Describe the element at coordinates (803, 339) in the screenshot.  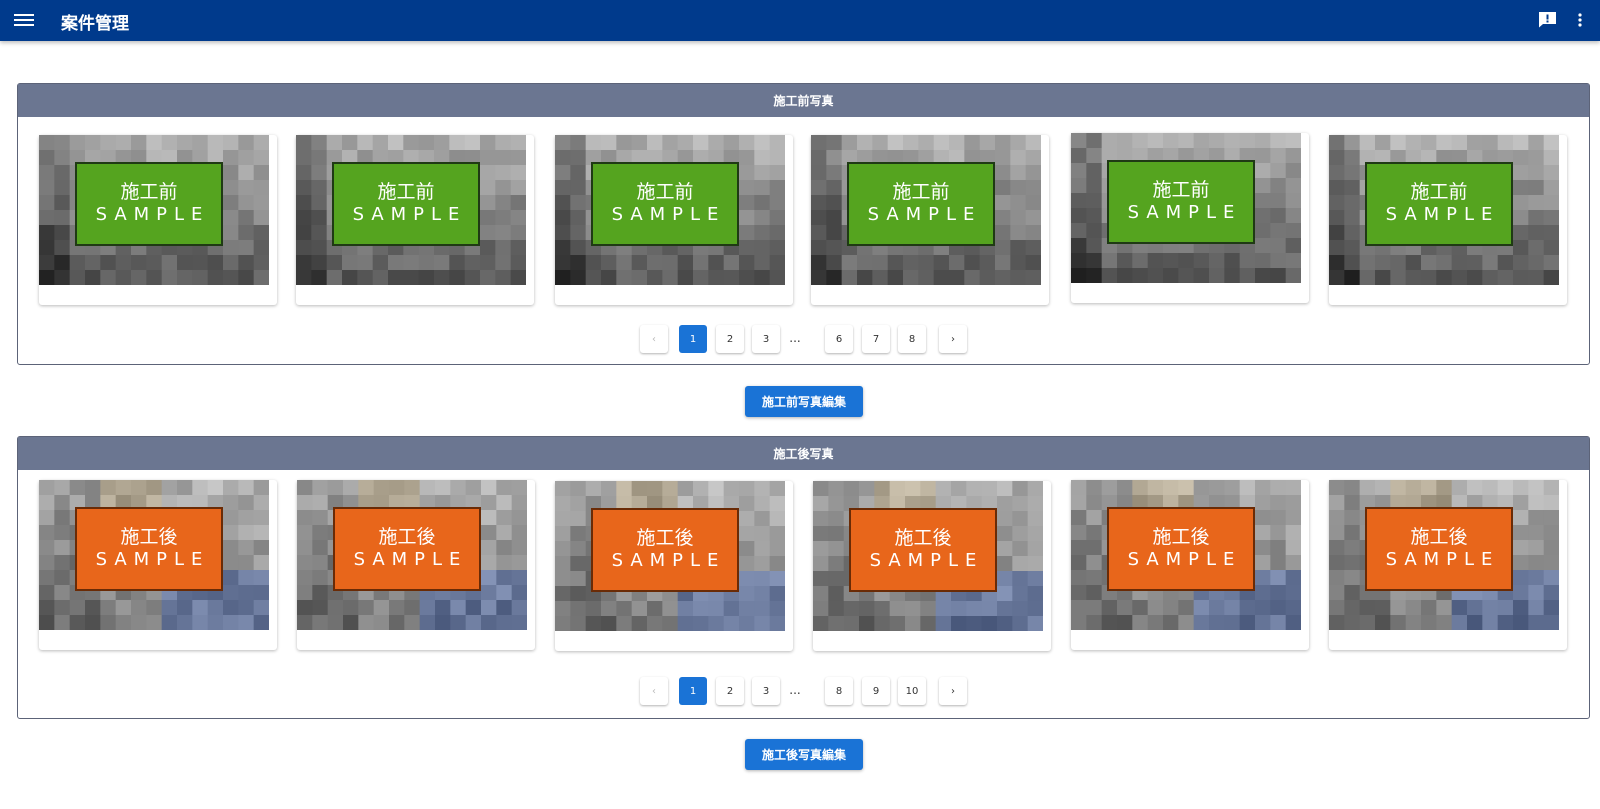
I see `pagination: ‹ 1 2 3 ... 6 7 8 ›` at that location.